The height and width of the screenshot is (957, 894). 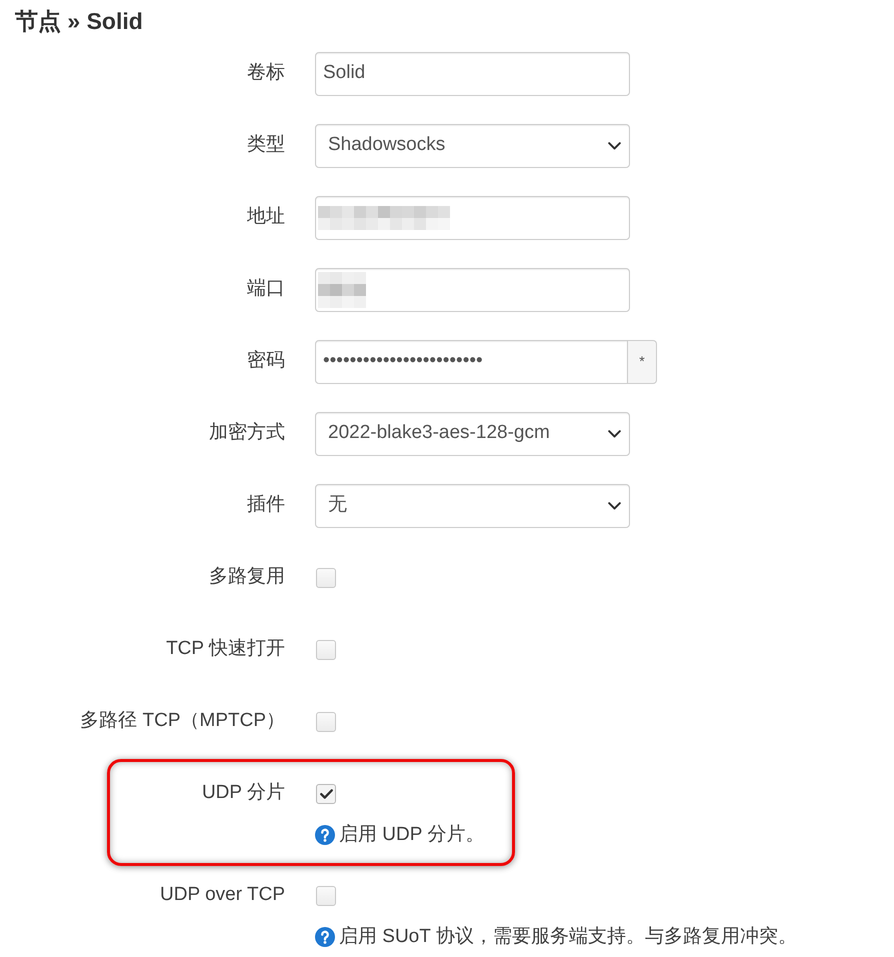 I want to click on field-label: 插件, so click(x=266, y=505).